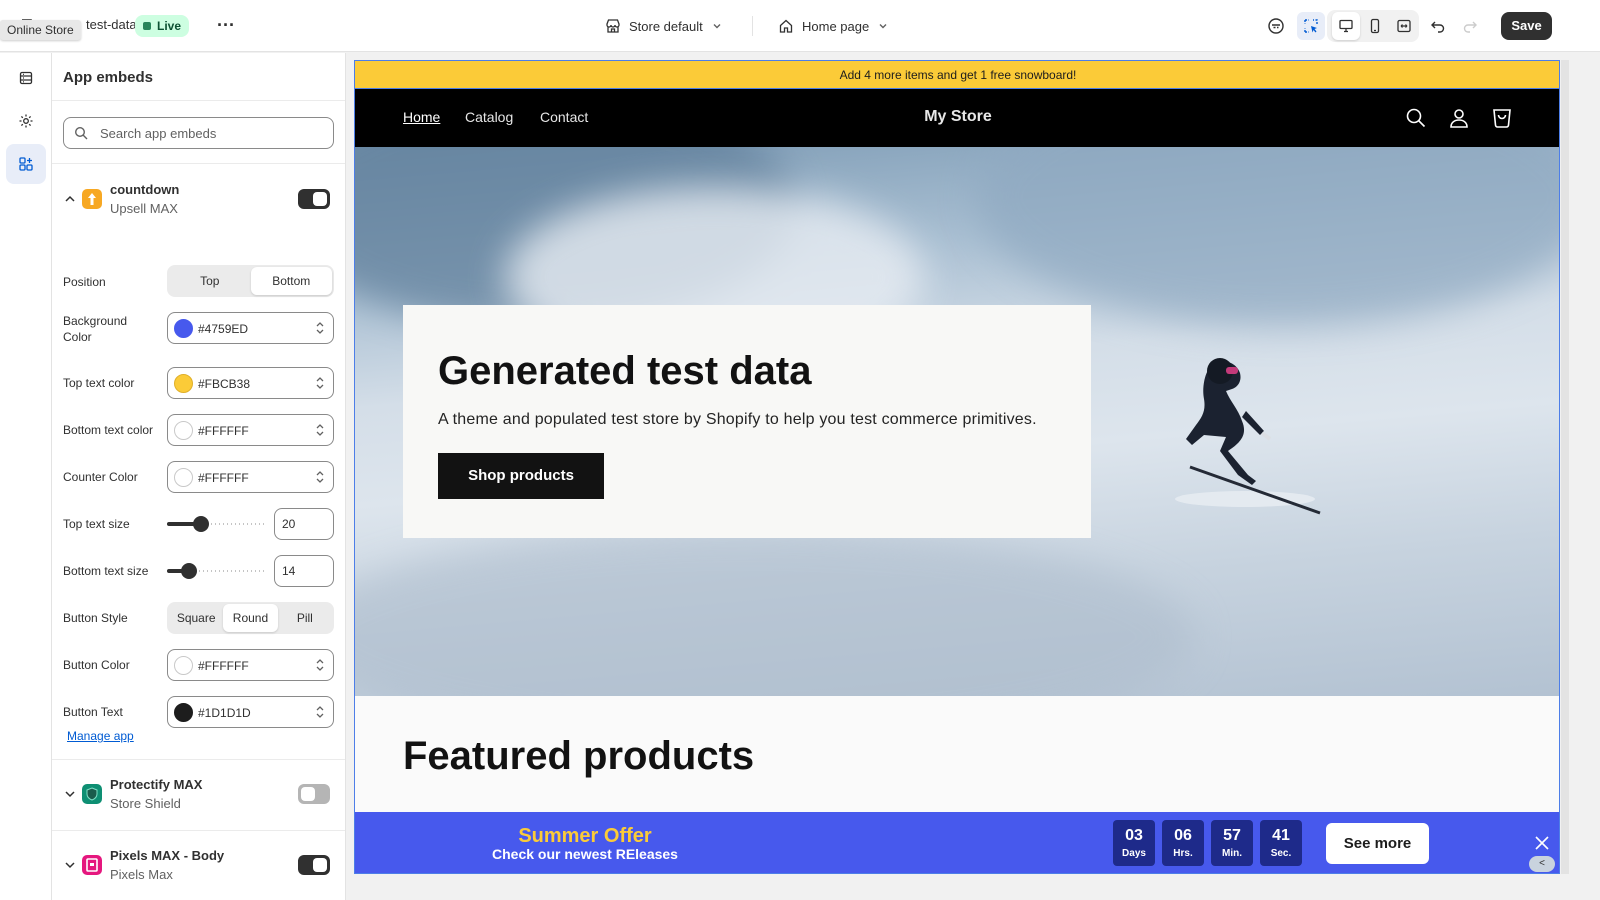 Image resolution: width=1600 pixels, height=900 pixels. I want to click on chevron-up-icon, so click(70, 199).